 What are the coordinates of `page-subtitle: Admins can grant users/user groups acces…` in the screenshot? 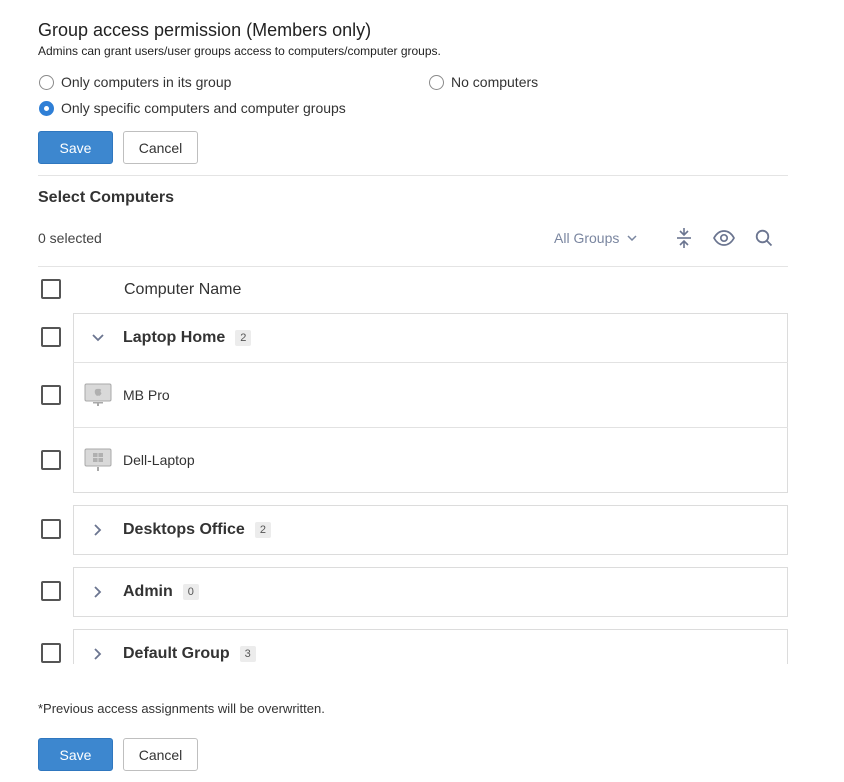 It's located at (239, 51).